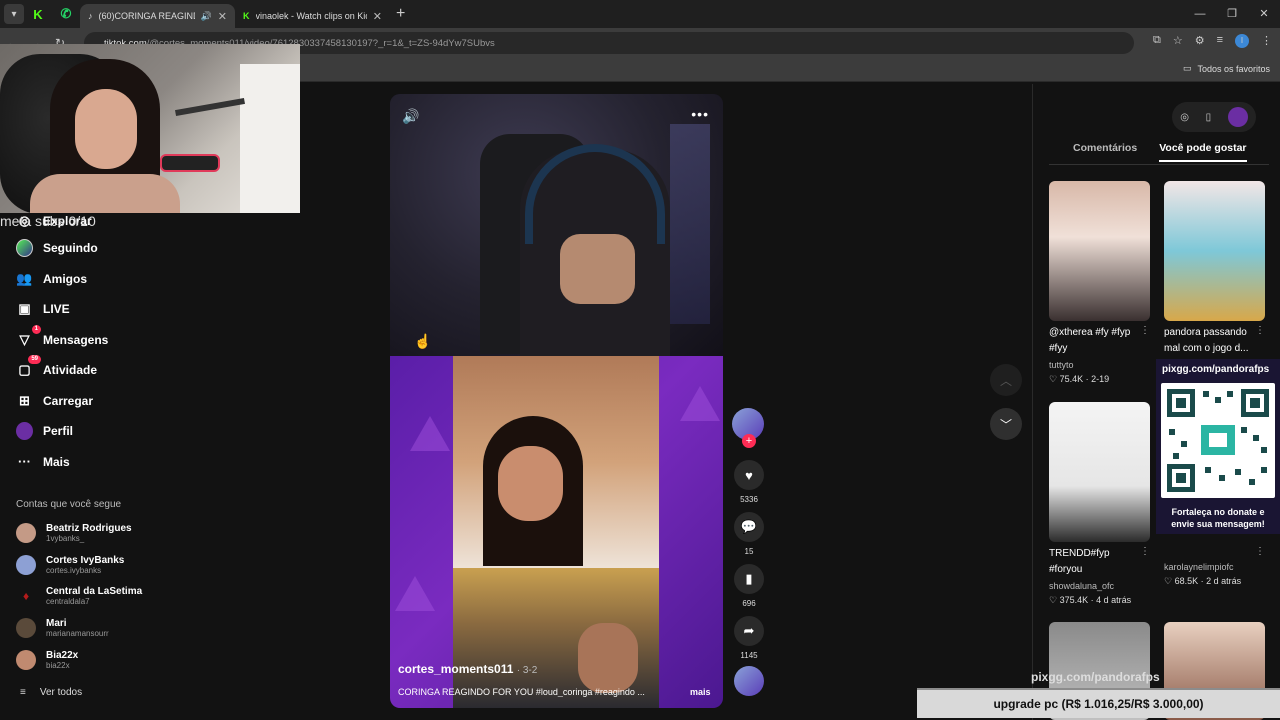 The image size is (1280, 720). I want to click on caption-more-button: mais, so click(700, 692).